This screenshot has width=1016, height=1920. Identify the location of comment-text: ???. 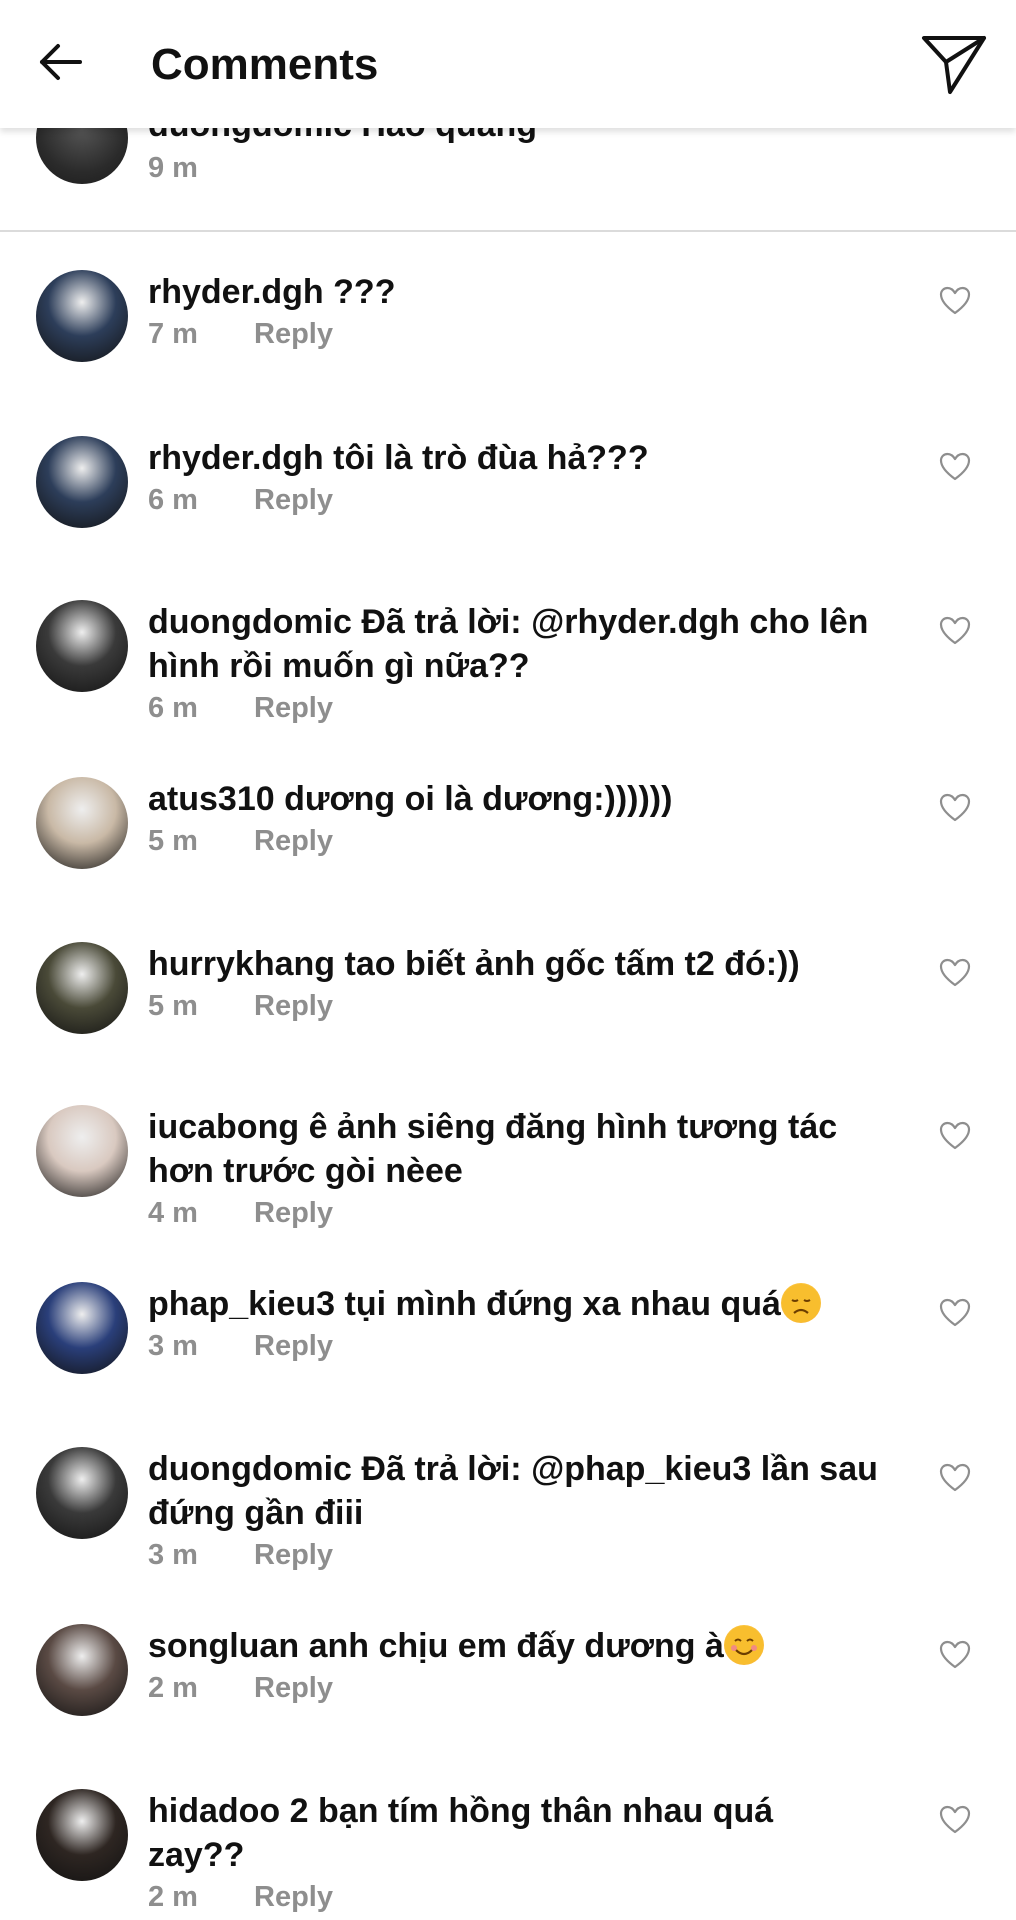
(364, 292).